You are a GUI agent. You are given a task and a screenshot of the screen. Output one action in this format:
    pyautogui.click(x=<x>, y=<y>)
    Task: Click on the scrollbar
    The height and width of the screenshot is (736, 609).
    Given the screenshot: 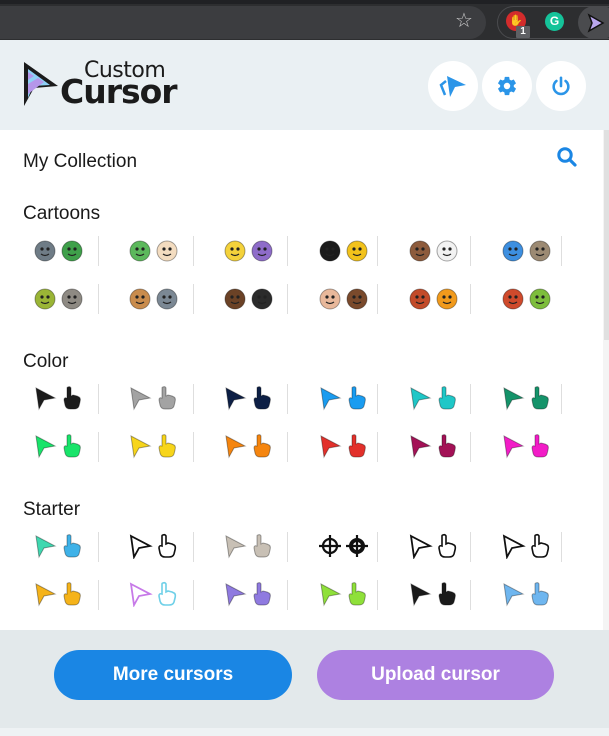 What is the action you would take?
    pyautogui.click(x=606, y=380)
    